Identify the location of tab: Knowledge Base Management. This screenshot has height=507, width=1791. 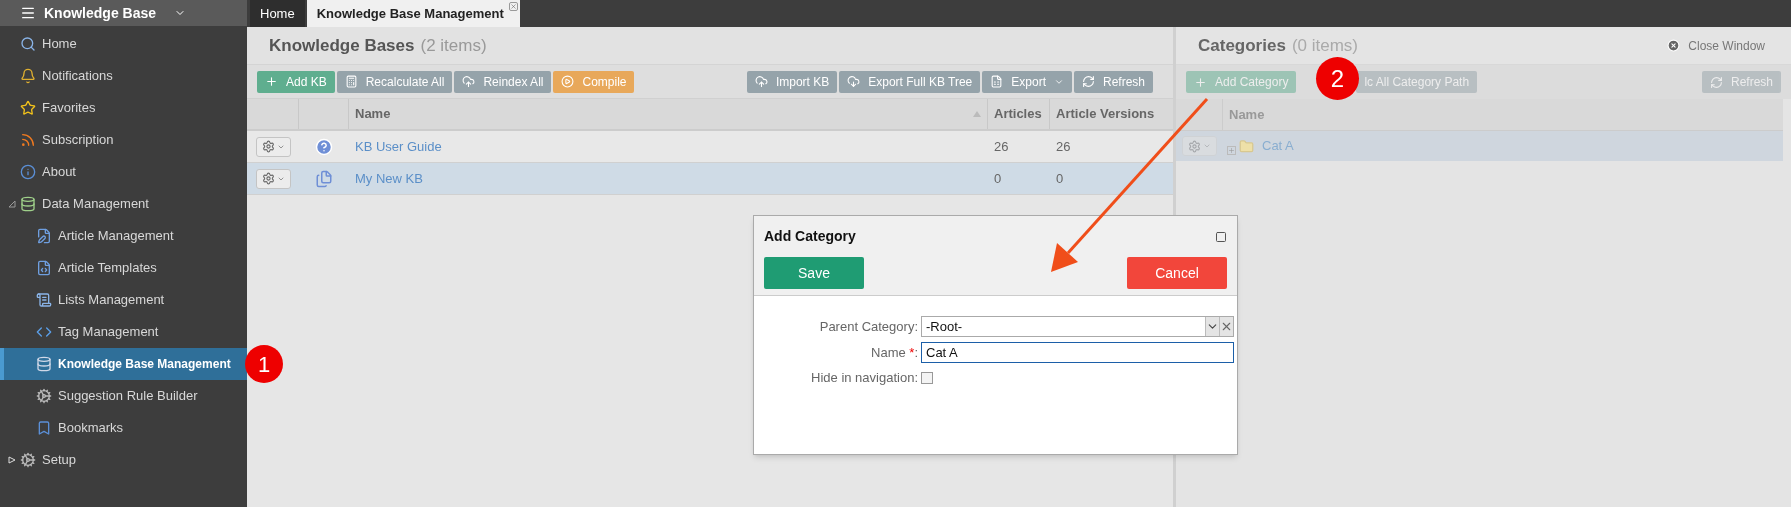
(413, 13).